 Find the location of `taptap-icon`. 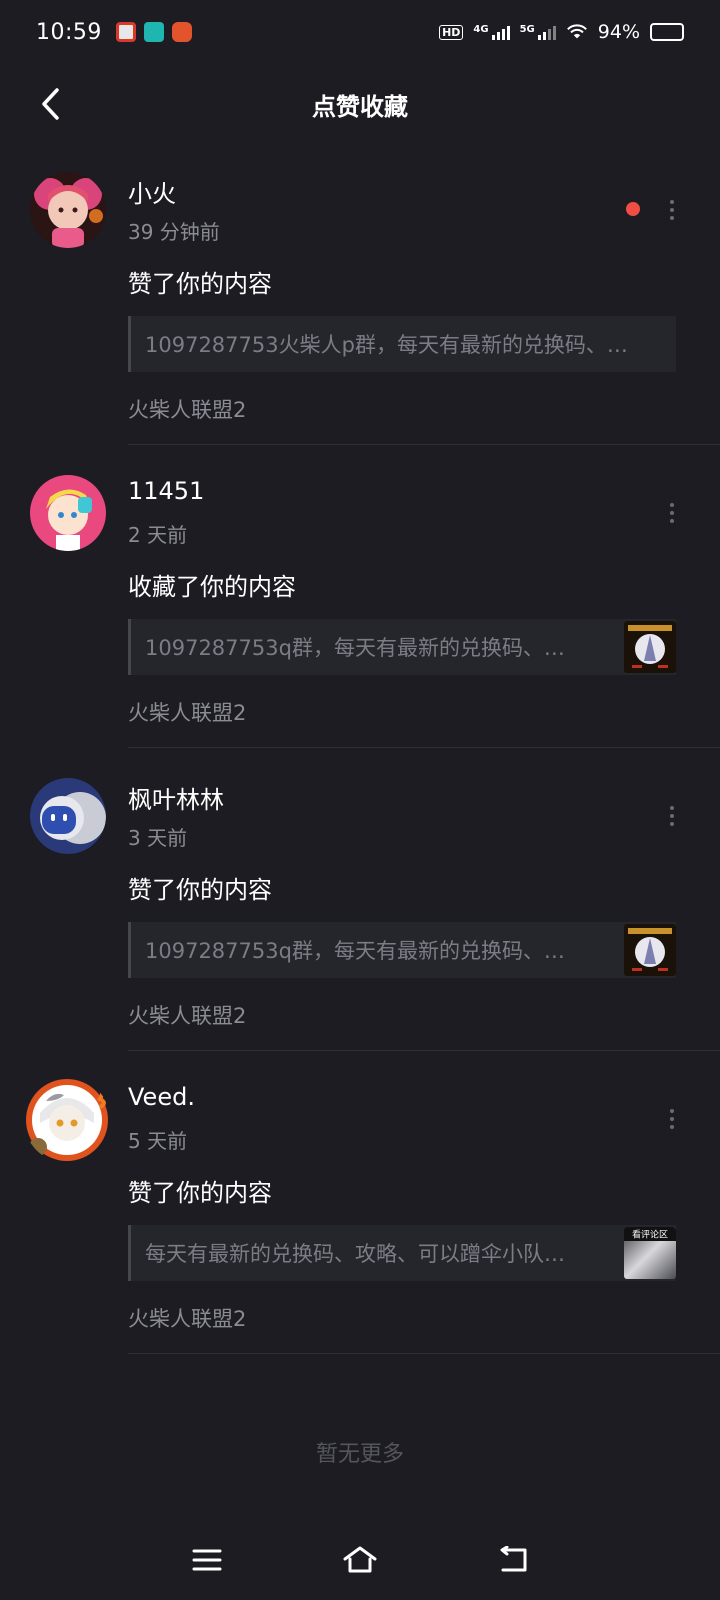

taptap-icon is located at coordinates (153, 32).